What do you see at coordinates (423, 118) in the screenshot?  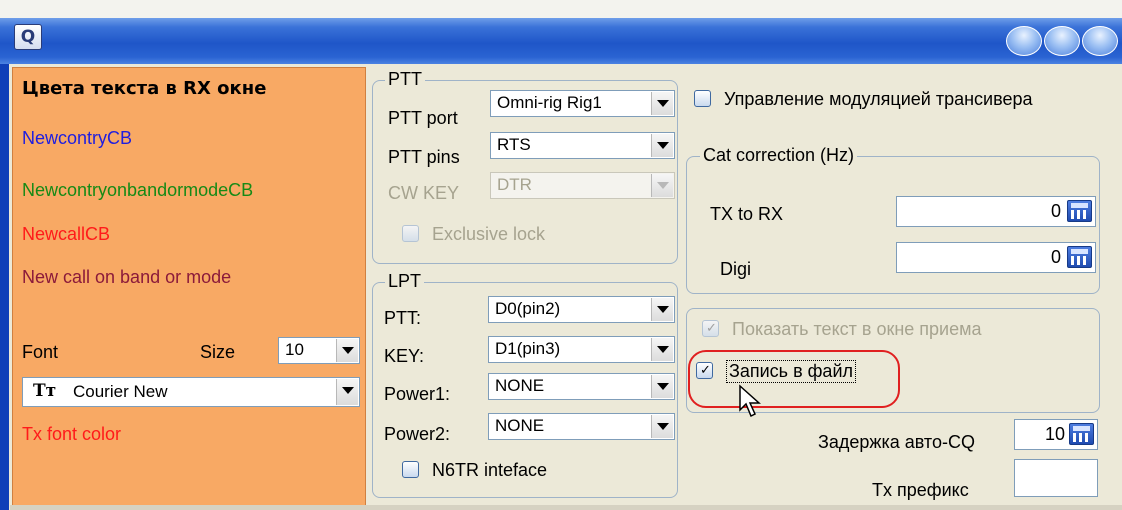 I see `ptt-port-label: PTT port` at bounding box center [423, 118].